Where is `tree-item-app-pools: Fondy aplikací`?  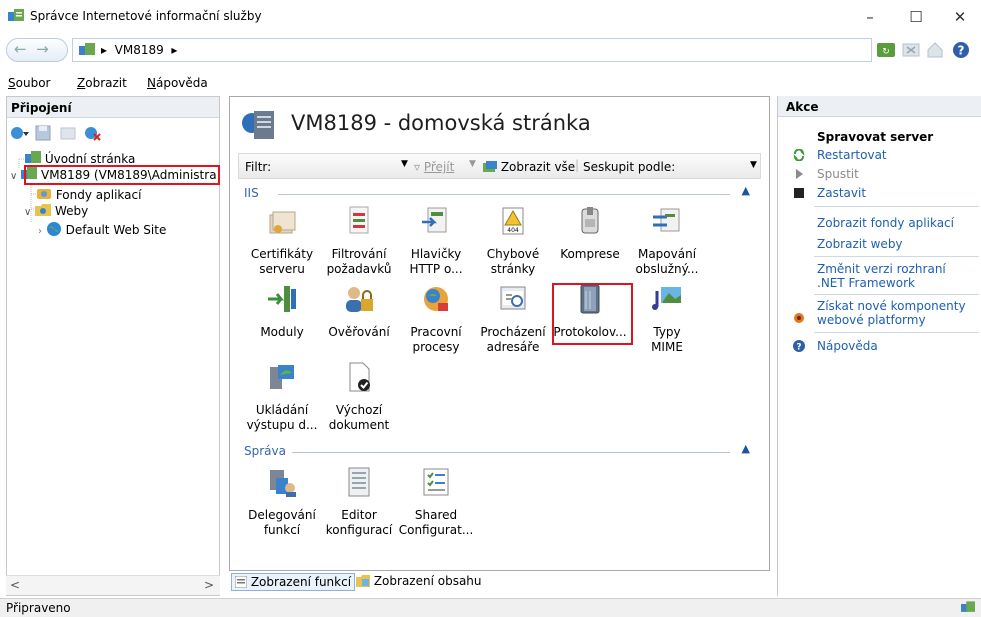 tree-item-app-pools: Fondy aplikací is located at coordinates (88, 195).